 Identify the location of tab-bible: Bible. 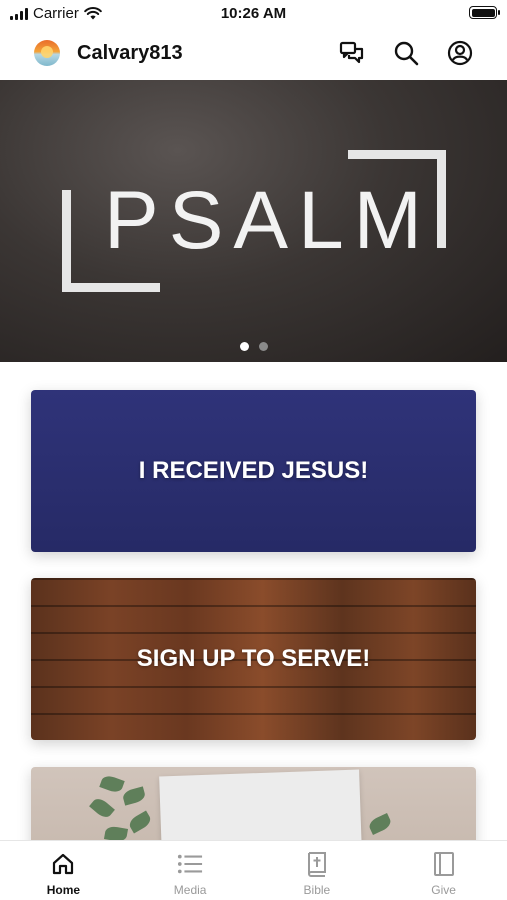
(317, 870).